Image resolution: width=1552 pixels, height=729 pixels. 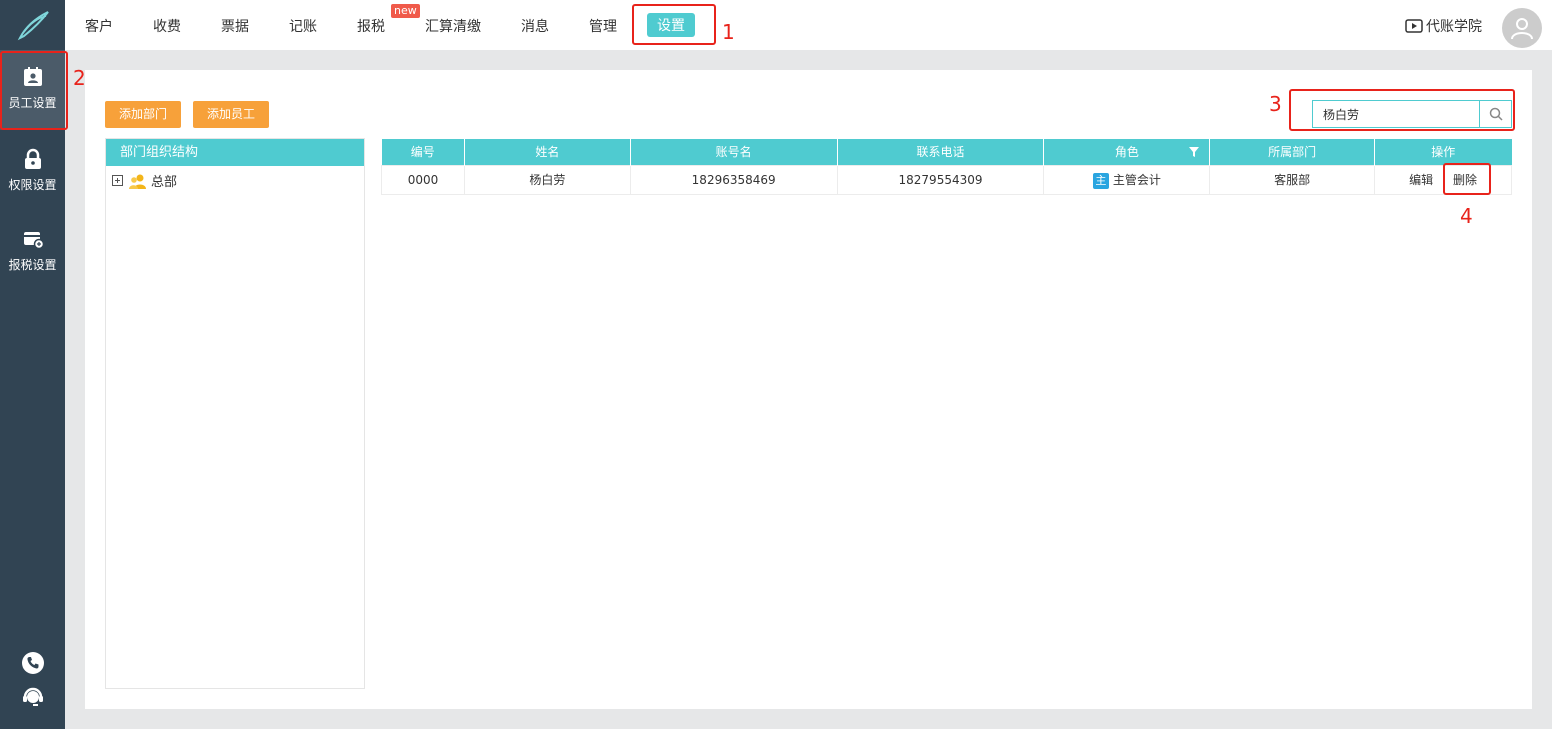 What do you see at coordinates (167, 26) in the screenshot?
I see `nav-item-fees: 收费` at bounding box center [167, 26].